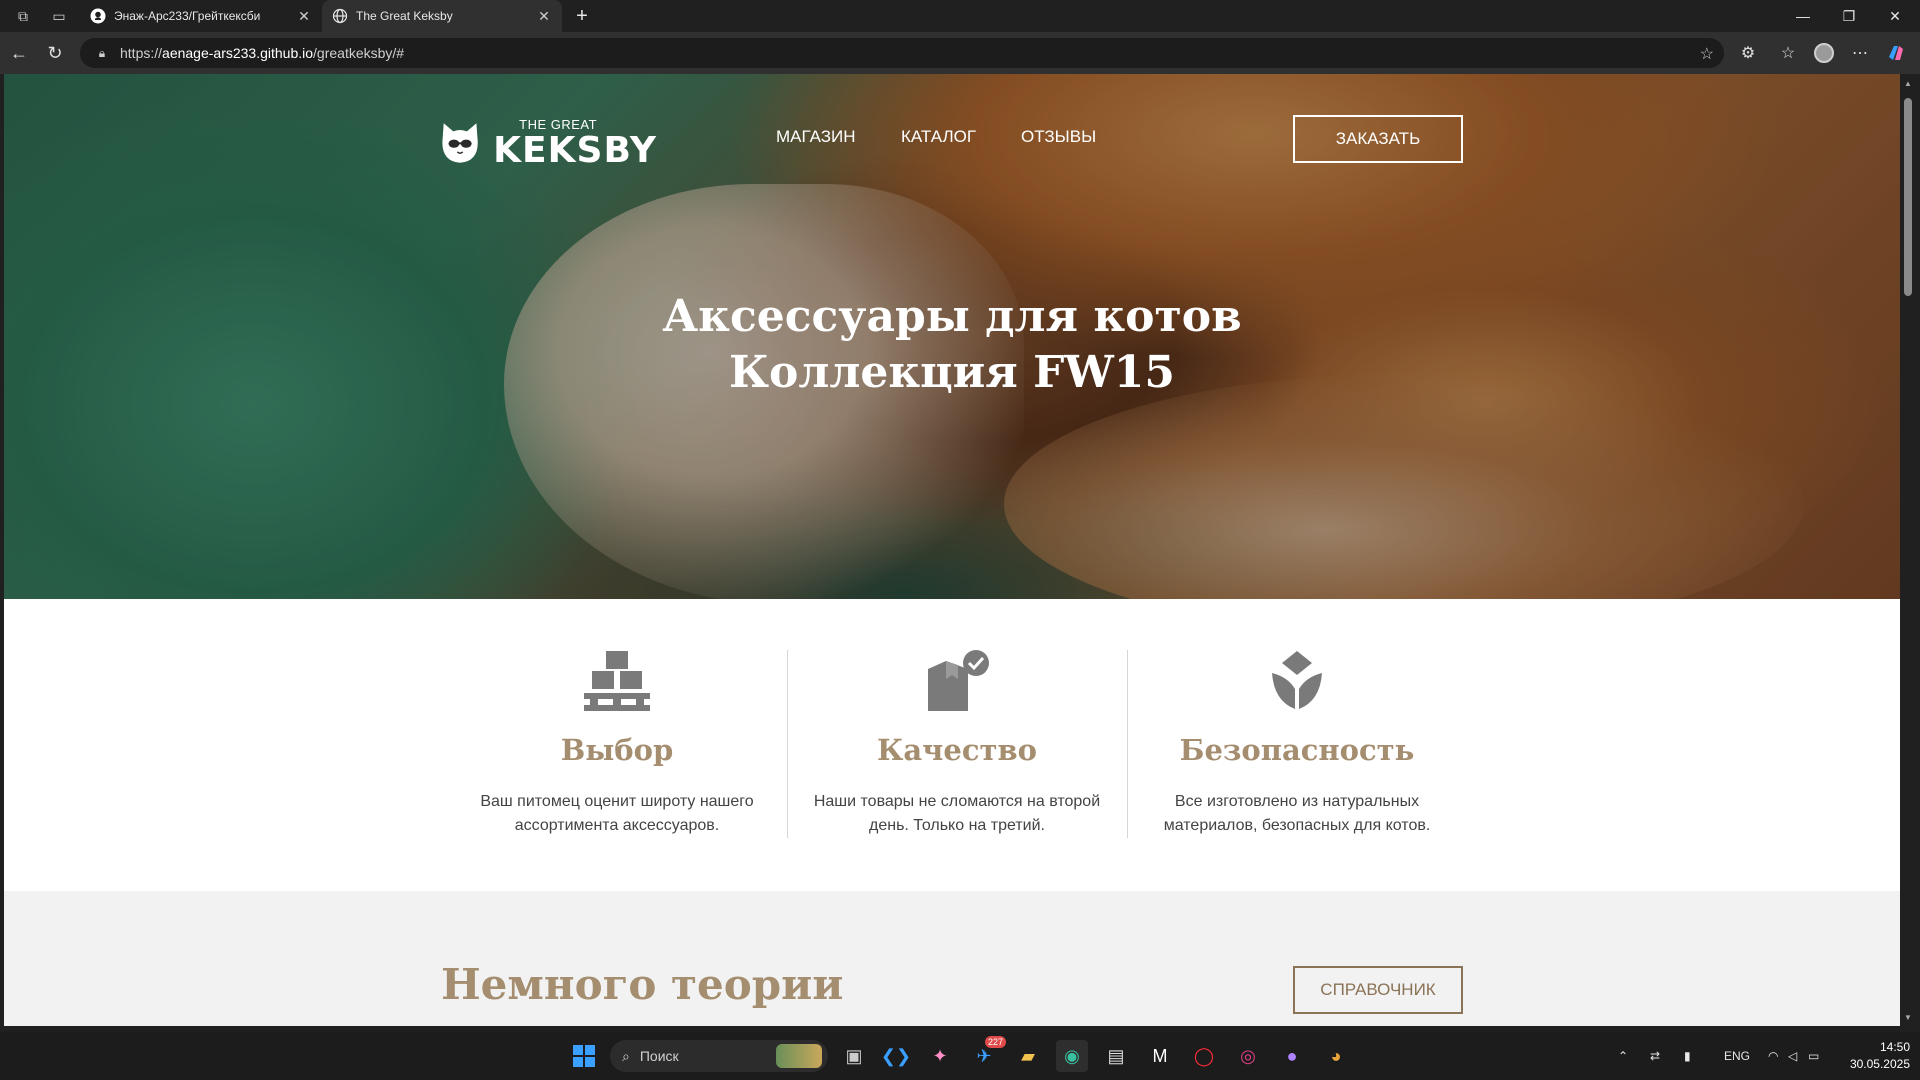 This screenshot has height=1080, width=1920. What do you see at coordinates (59, 16) in the screenshot?
I see `tab-actions-icon: ▭` at bounding box center [59, 16].